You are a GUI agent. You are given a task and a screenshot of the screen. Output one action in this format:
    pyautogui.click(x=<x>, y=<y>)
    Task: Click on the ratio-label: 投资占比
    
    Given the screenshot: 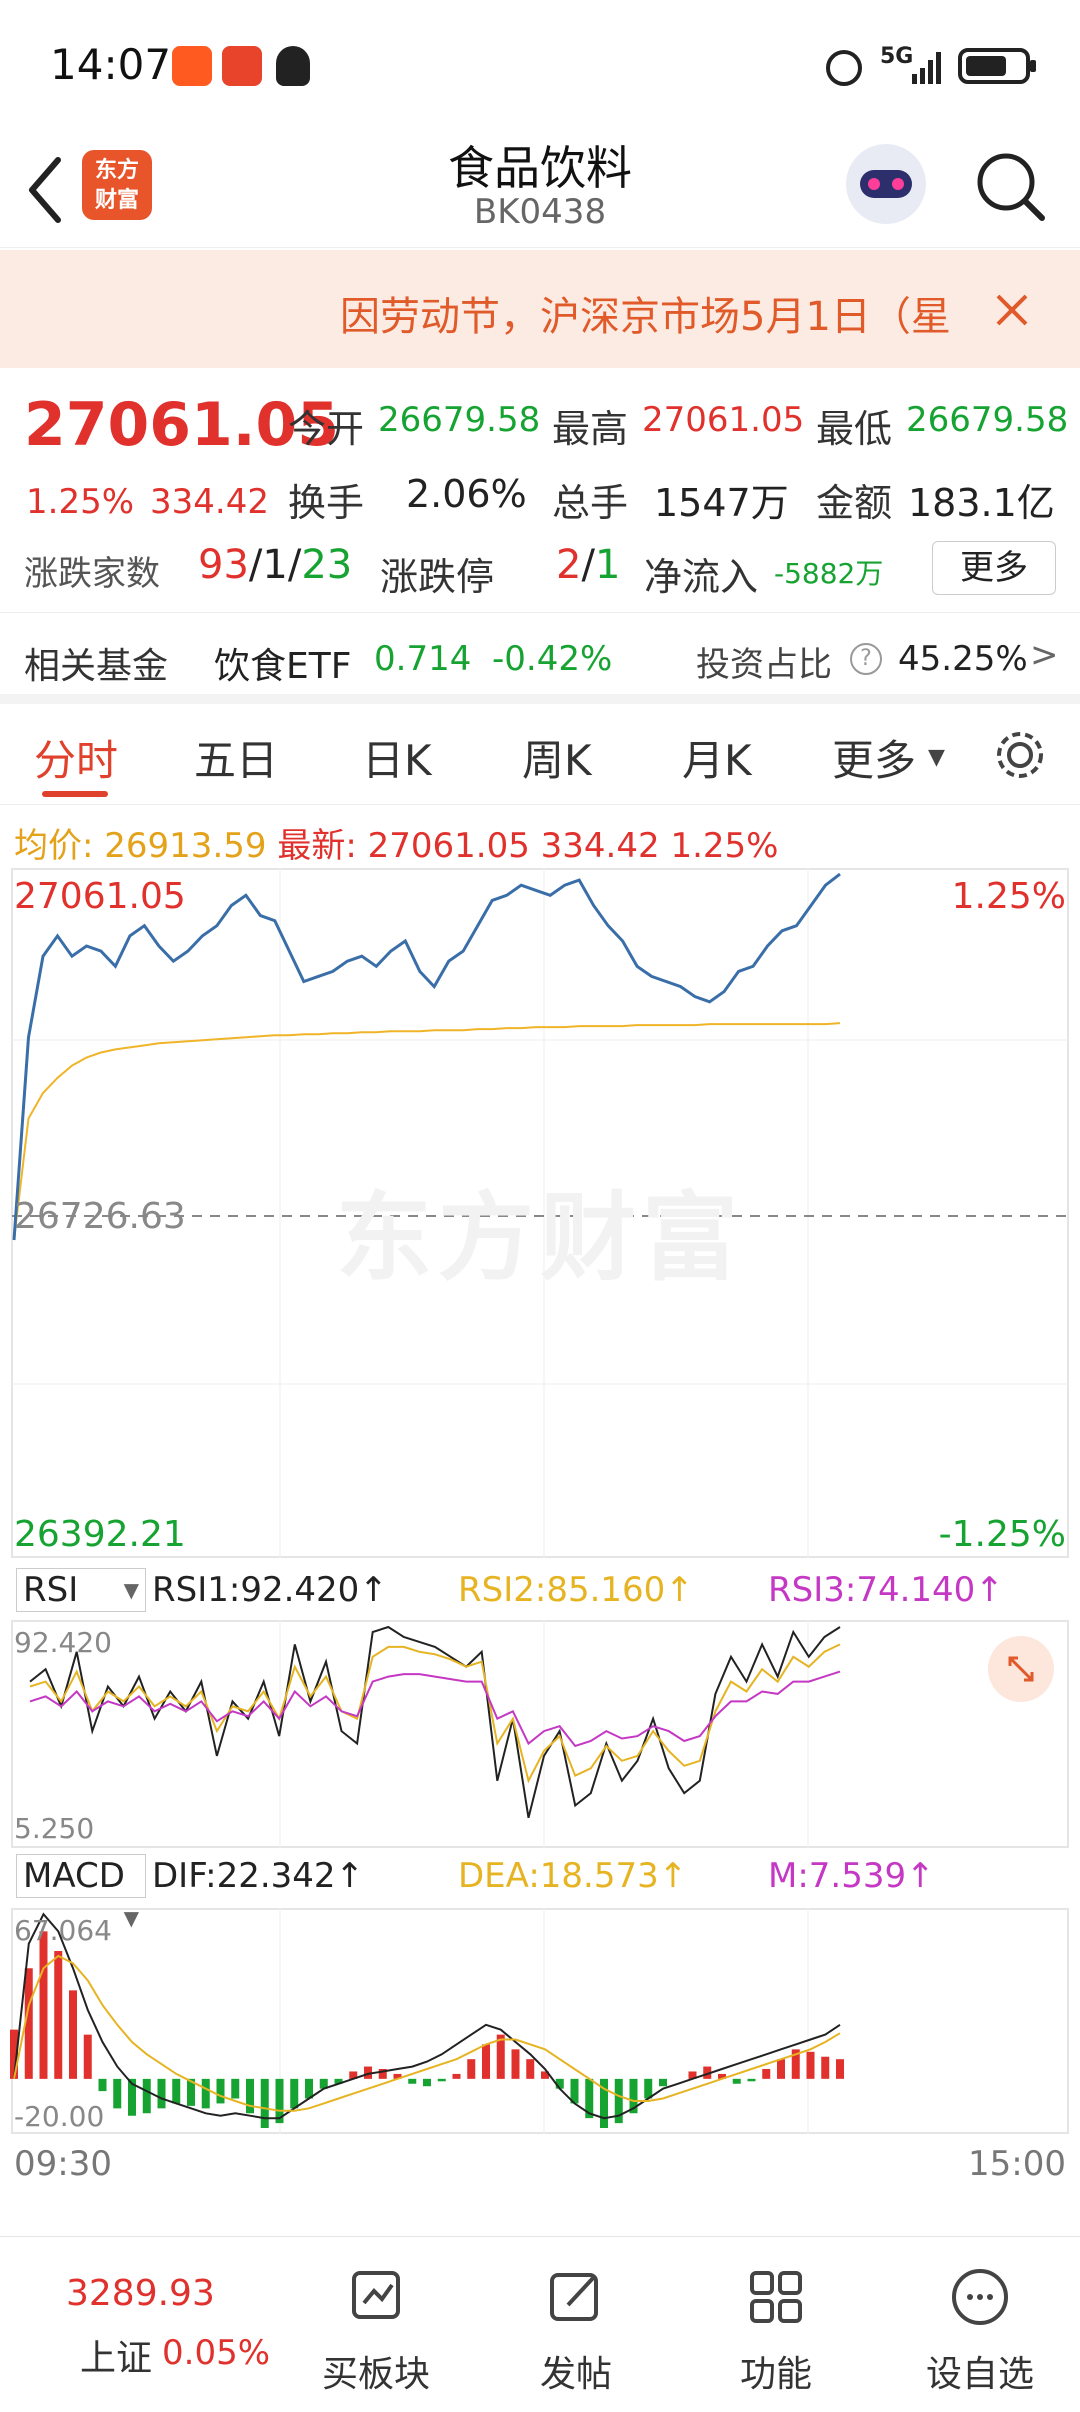 What is the action you would take?
    pyautogui.click(x=764, y=665)
    